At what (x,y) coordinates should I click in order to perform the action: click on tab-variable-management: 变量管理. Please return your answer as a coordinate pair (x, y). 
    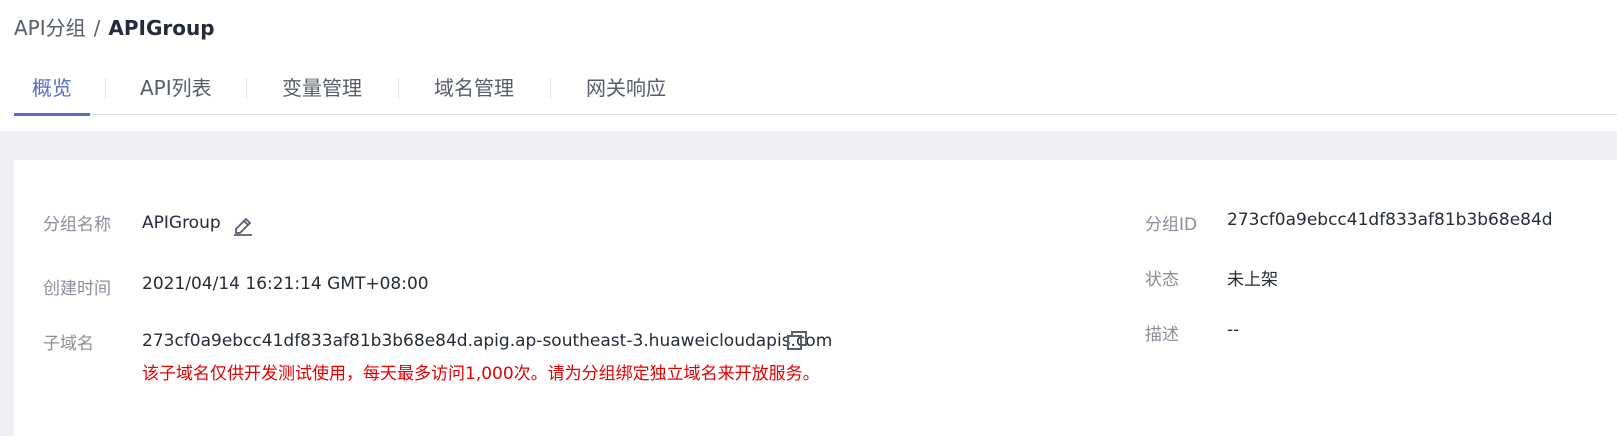
    Looking at the image, I should click on (322, 94).